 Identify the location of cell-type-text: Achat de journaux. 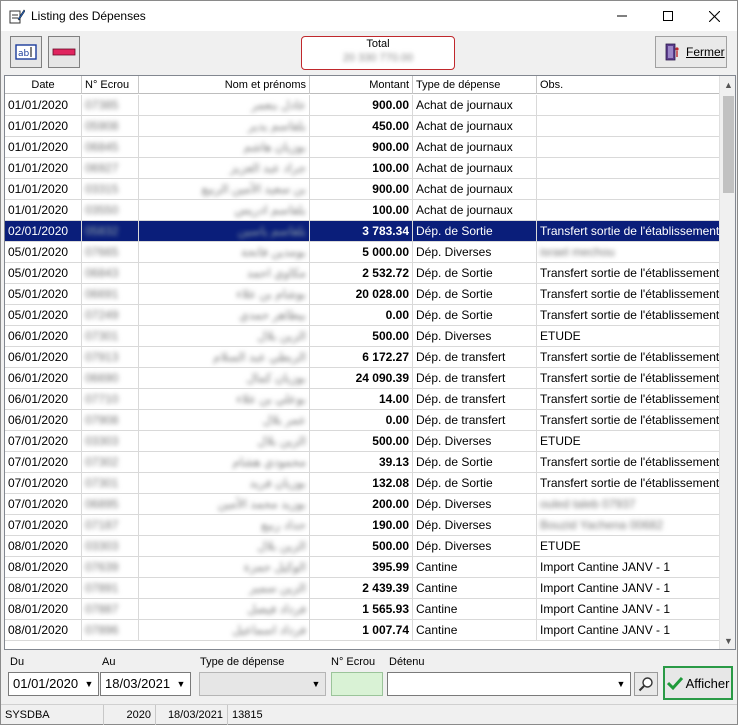
(464, 168).